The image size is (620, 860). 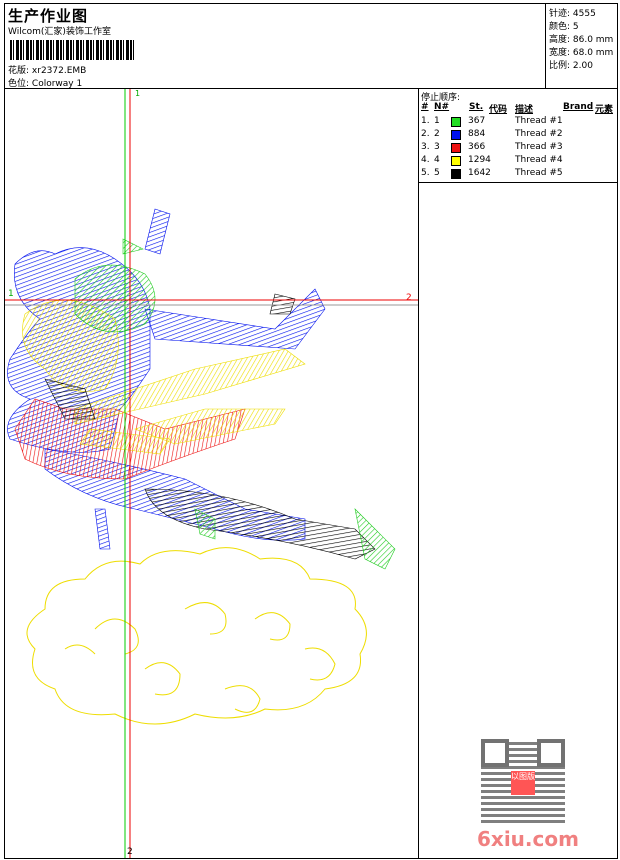 I want to click on design-width: 宽度: 68.0 mm, so click(x=581, y=53).